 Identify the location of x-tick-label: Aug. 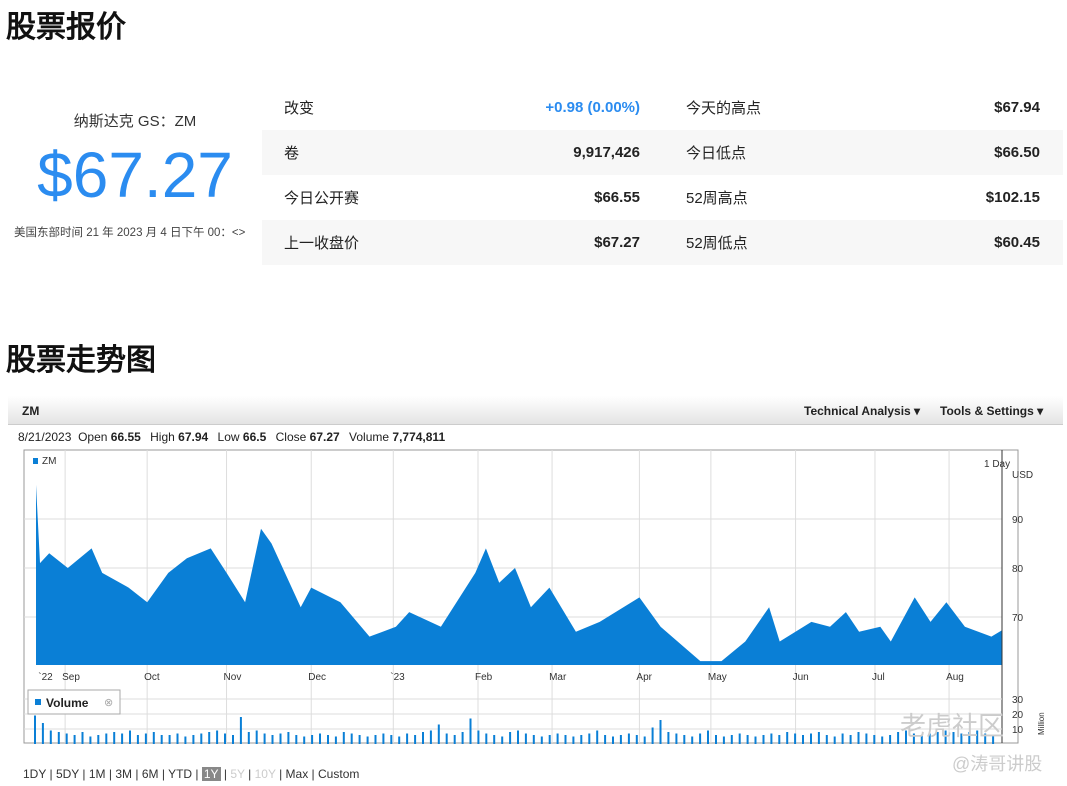
(955, 677).